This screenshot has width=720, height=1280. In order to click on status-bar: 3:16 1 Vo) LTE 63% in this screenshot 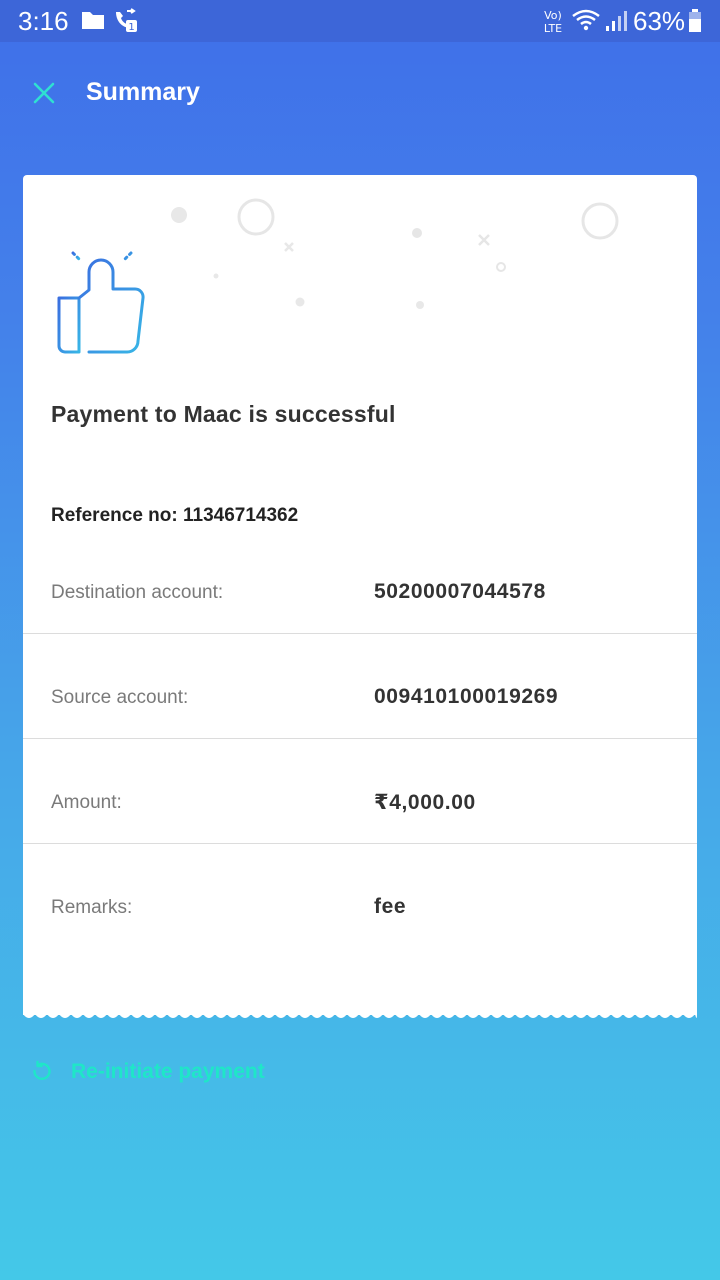, I will do `click(360, 21)`.